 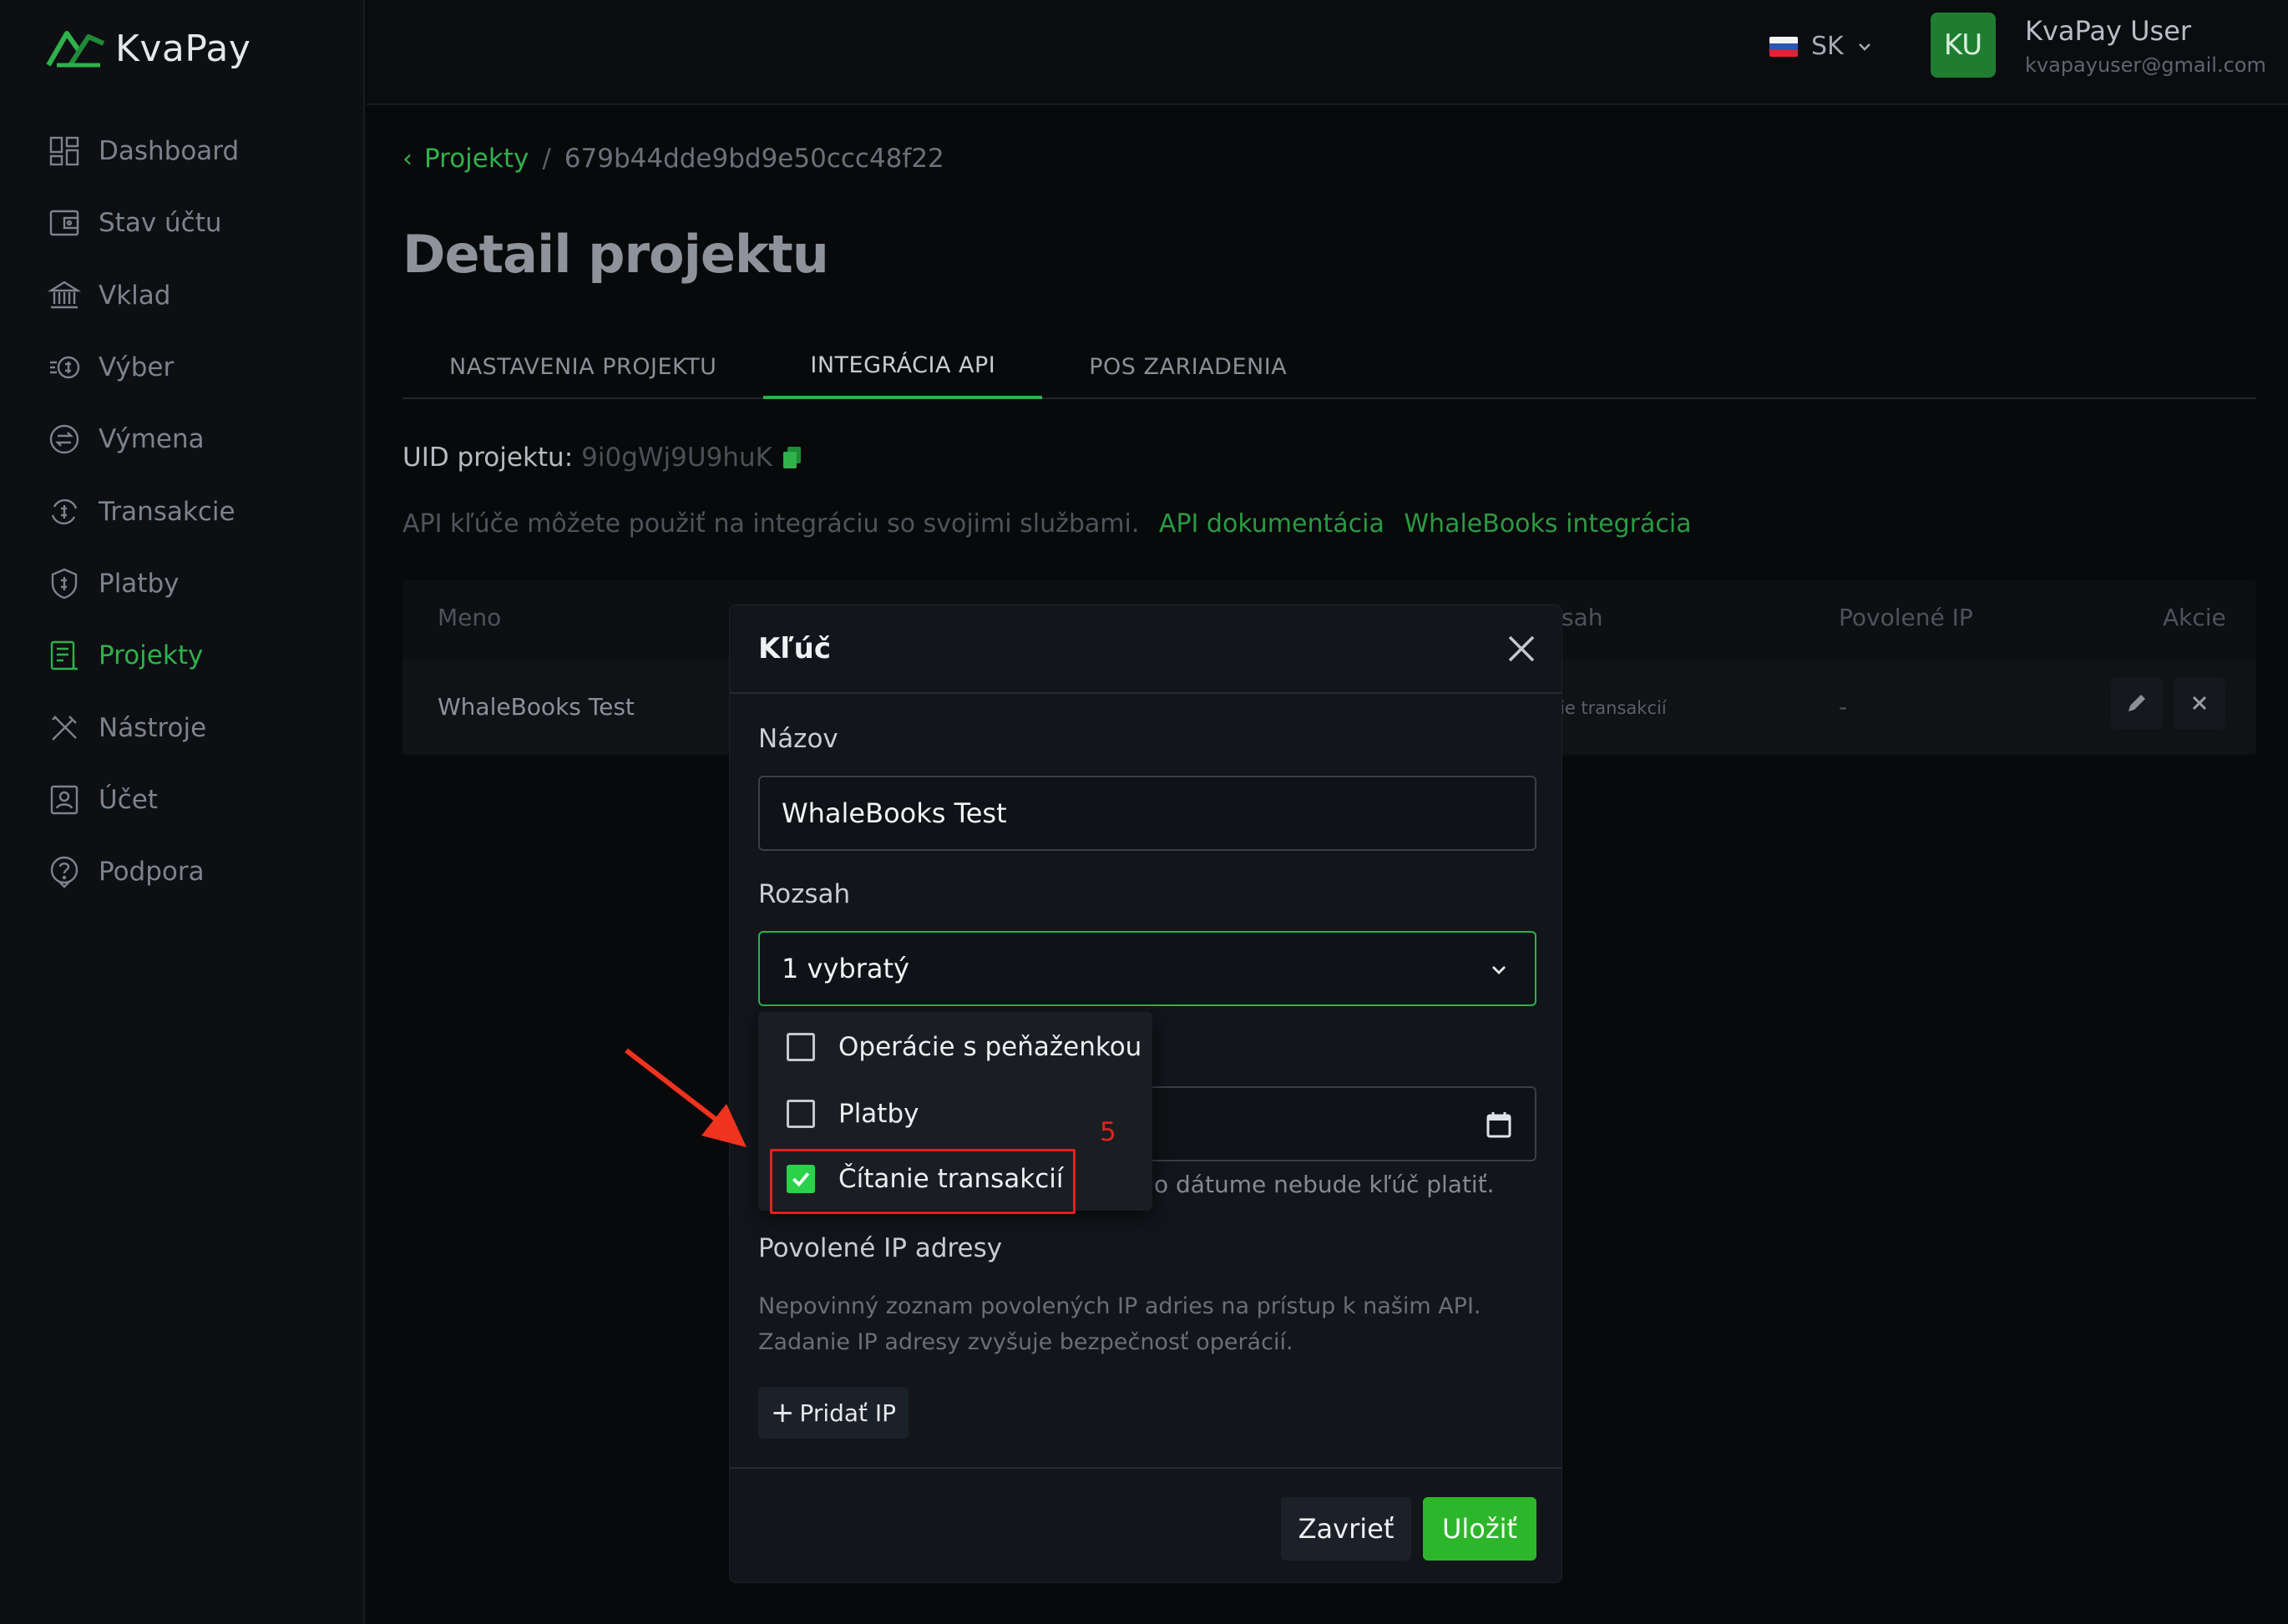 What do you see at coordinates (64, 511) in the screenshot?
I see `transactions-icon` at bounding box center [64, 511].